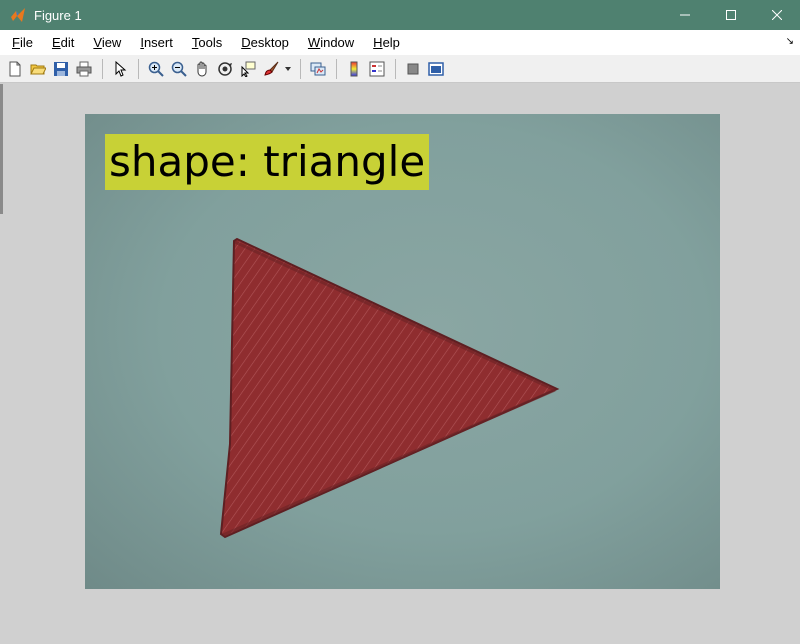  What do you see at coordinates (58, 15) in the screenshot?
I see `window-title: Figure 1` at bounding box center [58, 15].